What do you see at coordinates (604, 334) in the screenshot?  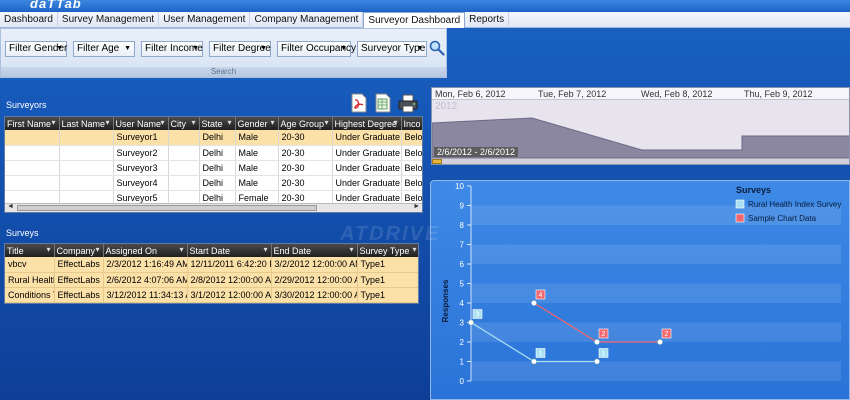 I see `data-label: 2` at bounding box center [604, 334].